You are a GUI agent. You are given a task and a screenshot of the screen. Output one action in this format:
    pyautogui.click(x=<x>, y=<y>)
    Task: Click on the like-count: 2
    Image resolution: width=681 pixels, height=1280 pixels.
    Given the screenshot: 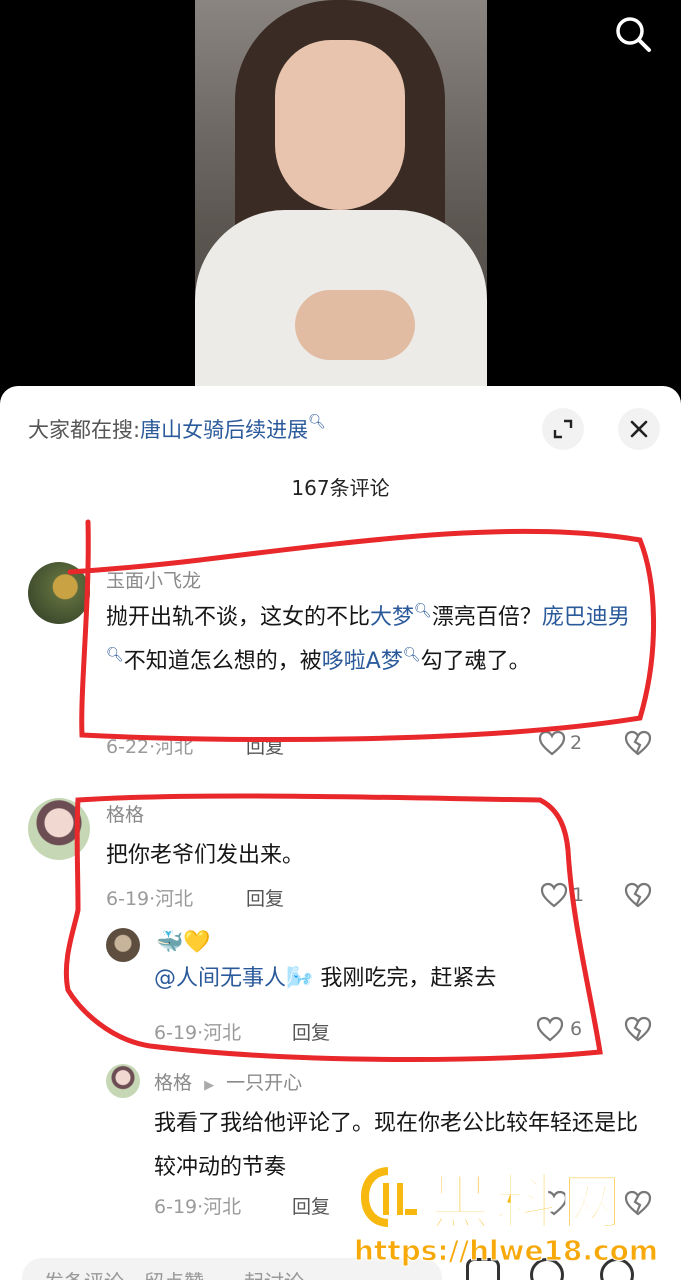 What is the action you would take?
    pyautogui.click(x=576, y=743)
    